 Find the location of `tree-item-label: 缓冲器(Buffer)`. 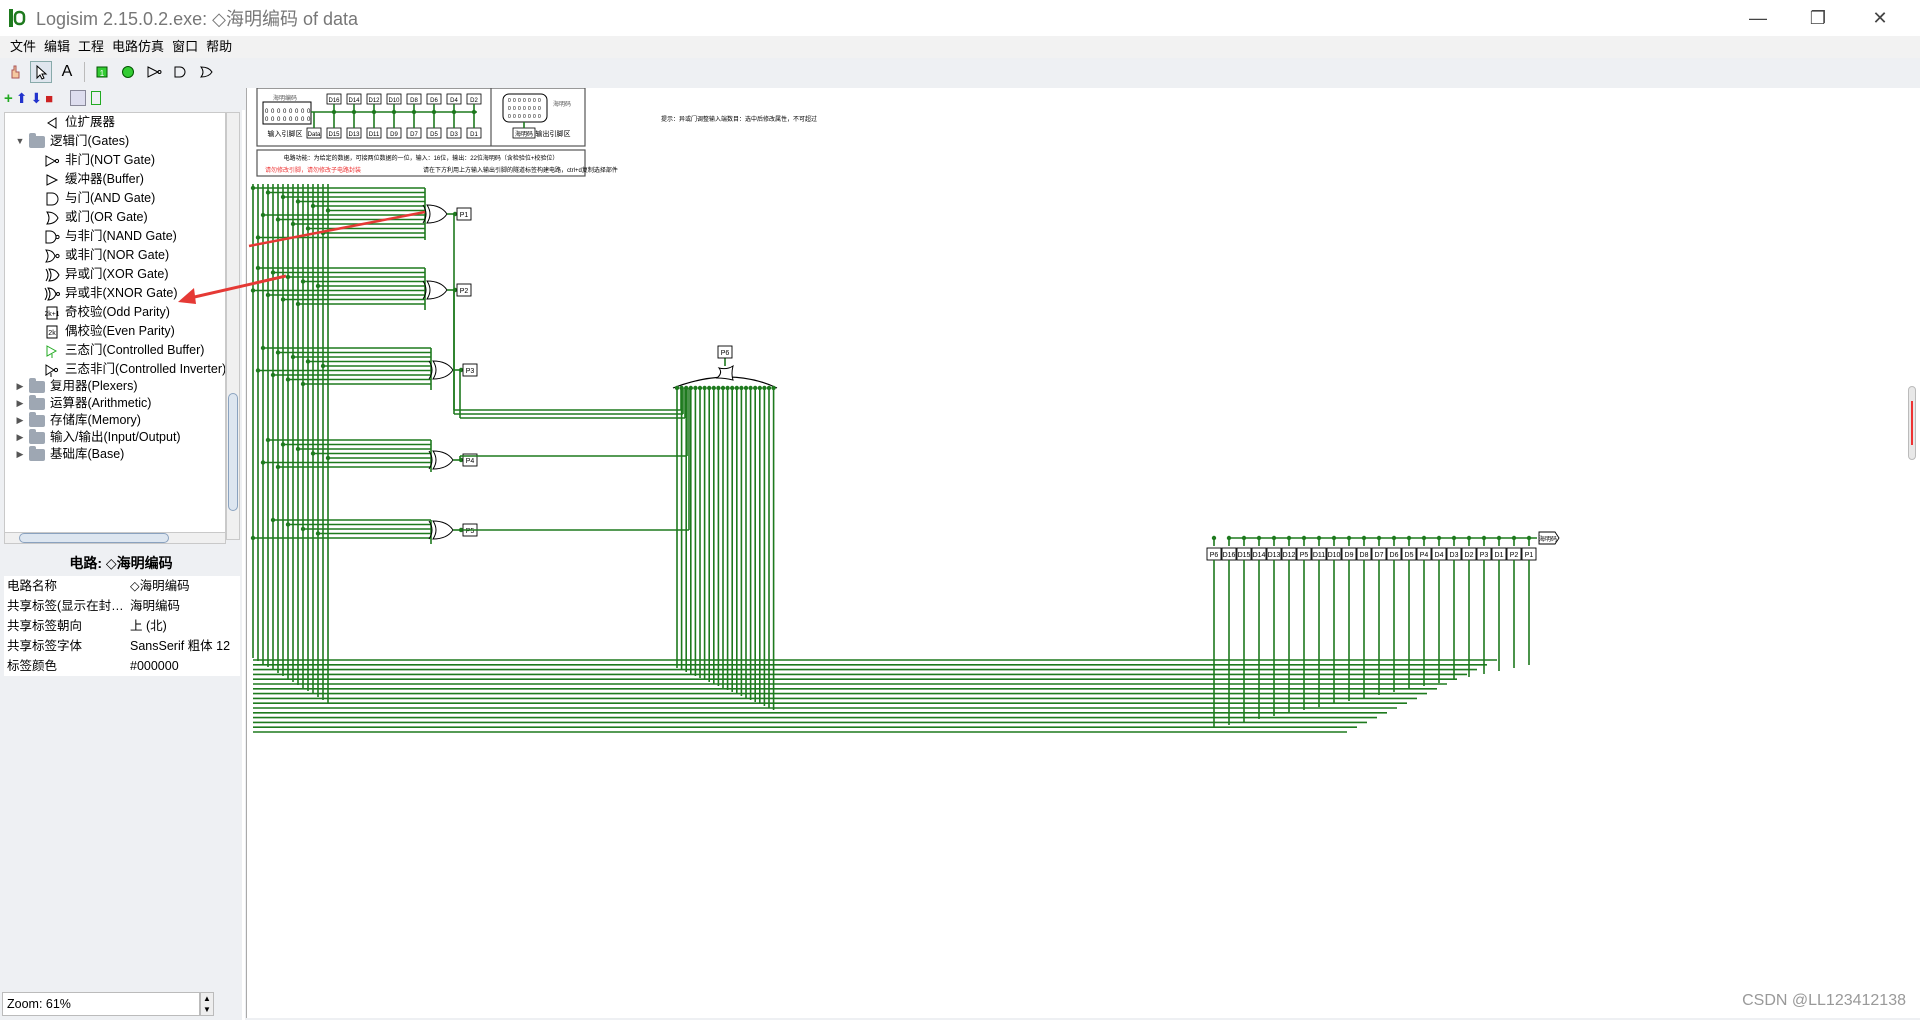

tree-item-label: 缓冲器(Buffer) is located at coordinates (104, 179).